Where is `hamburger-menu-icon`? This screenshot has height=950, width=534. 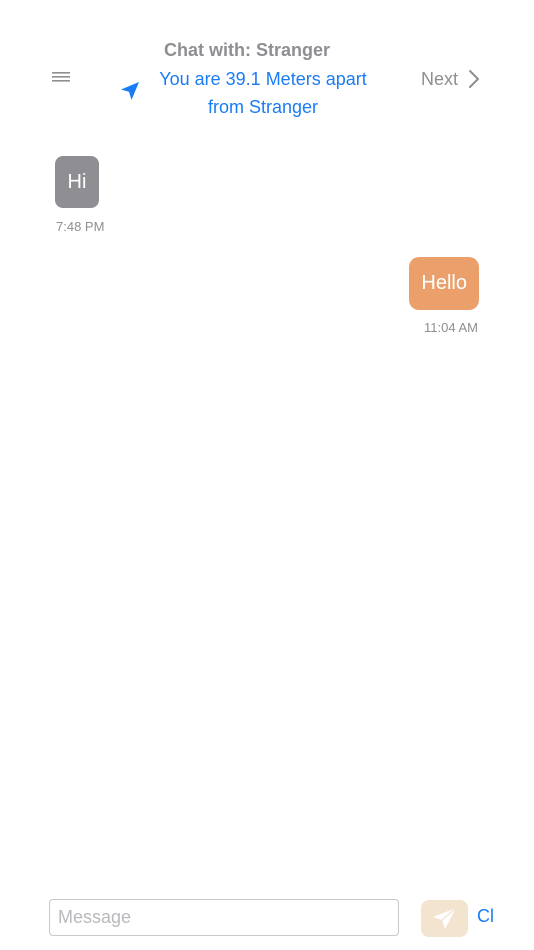
hamburger-menu-icon is located at coordinates (61, 77).